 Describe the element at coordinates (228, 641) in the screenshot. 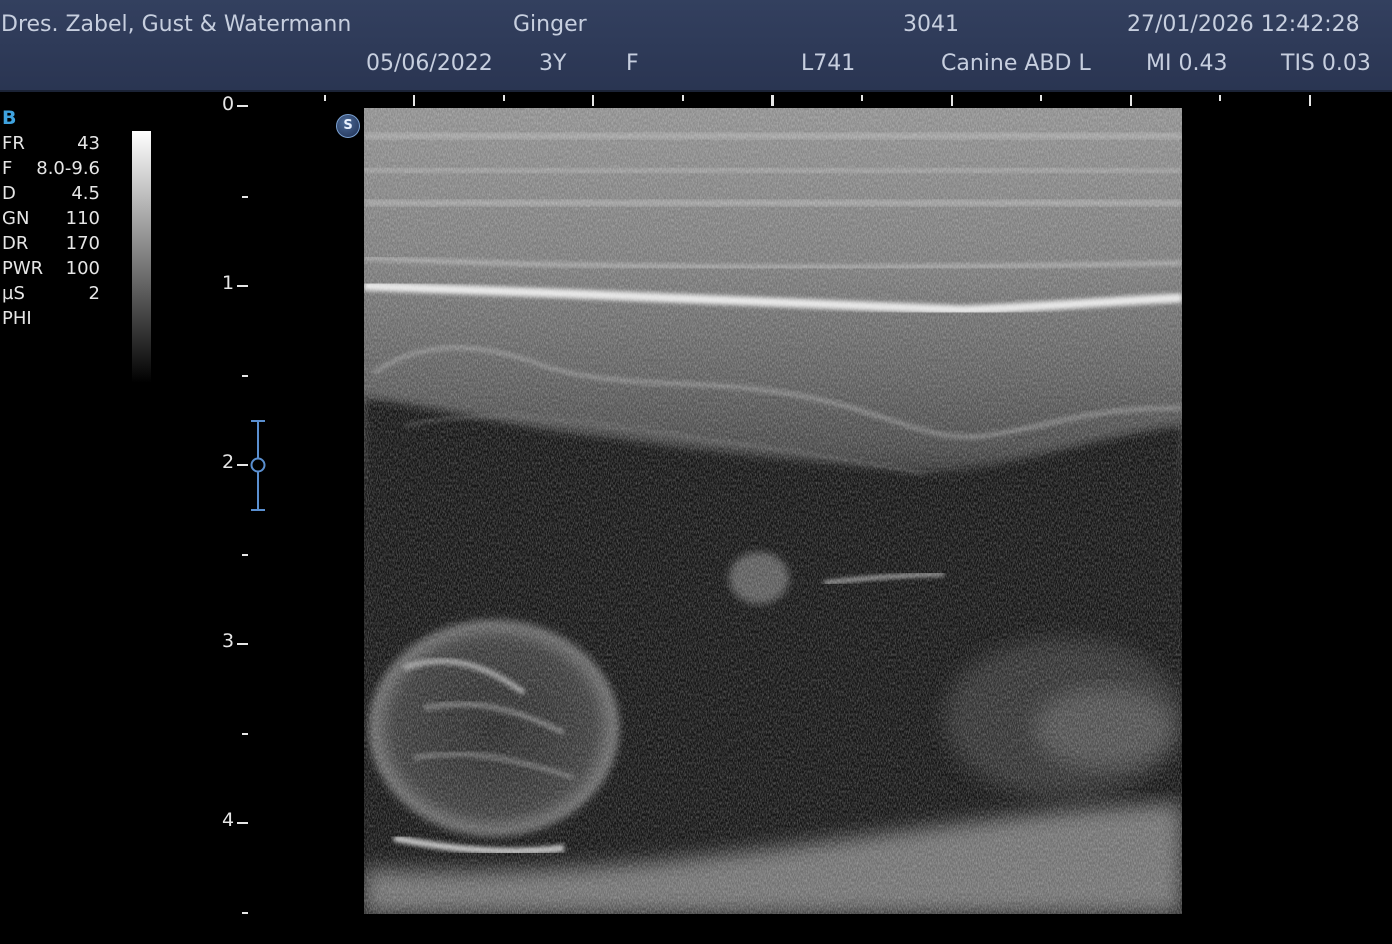

I see `depth-label-3: 3` at that location.